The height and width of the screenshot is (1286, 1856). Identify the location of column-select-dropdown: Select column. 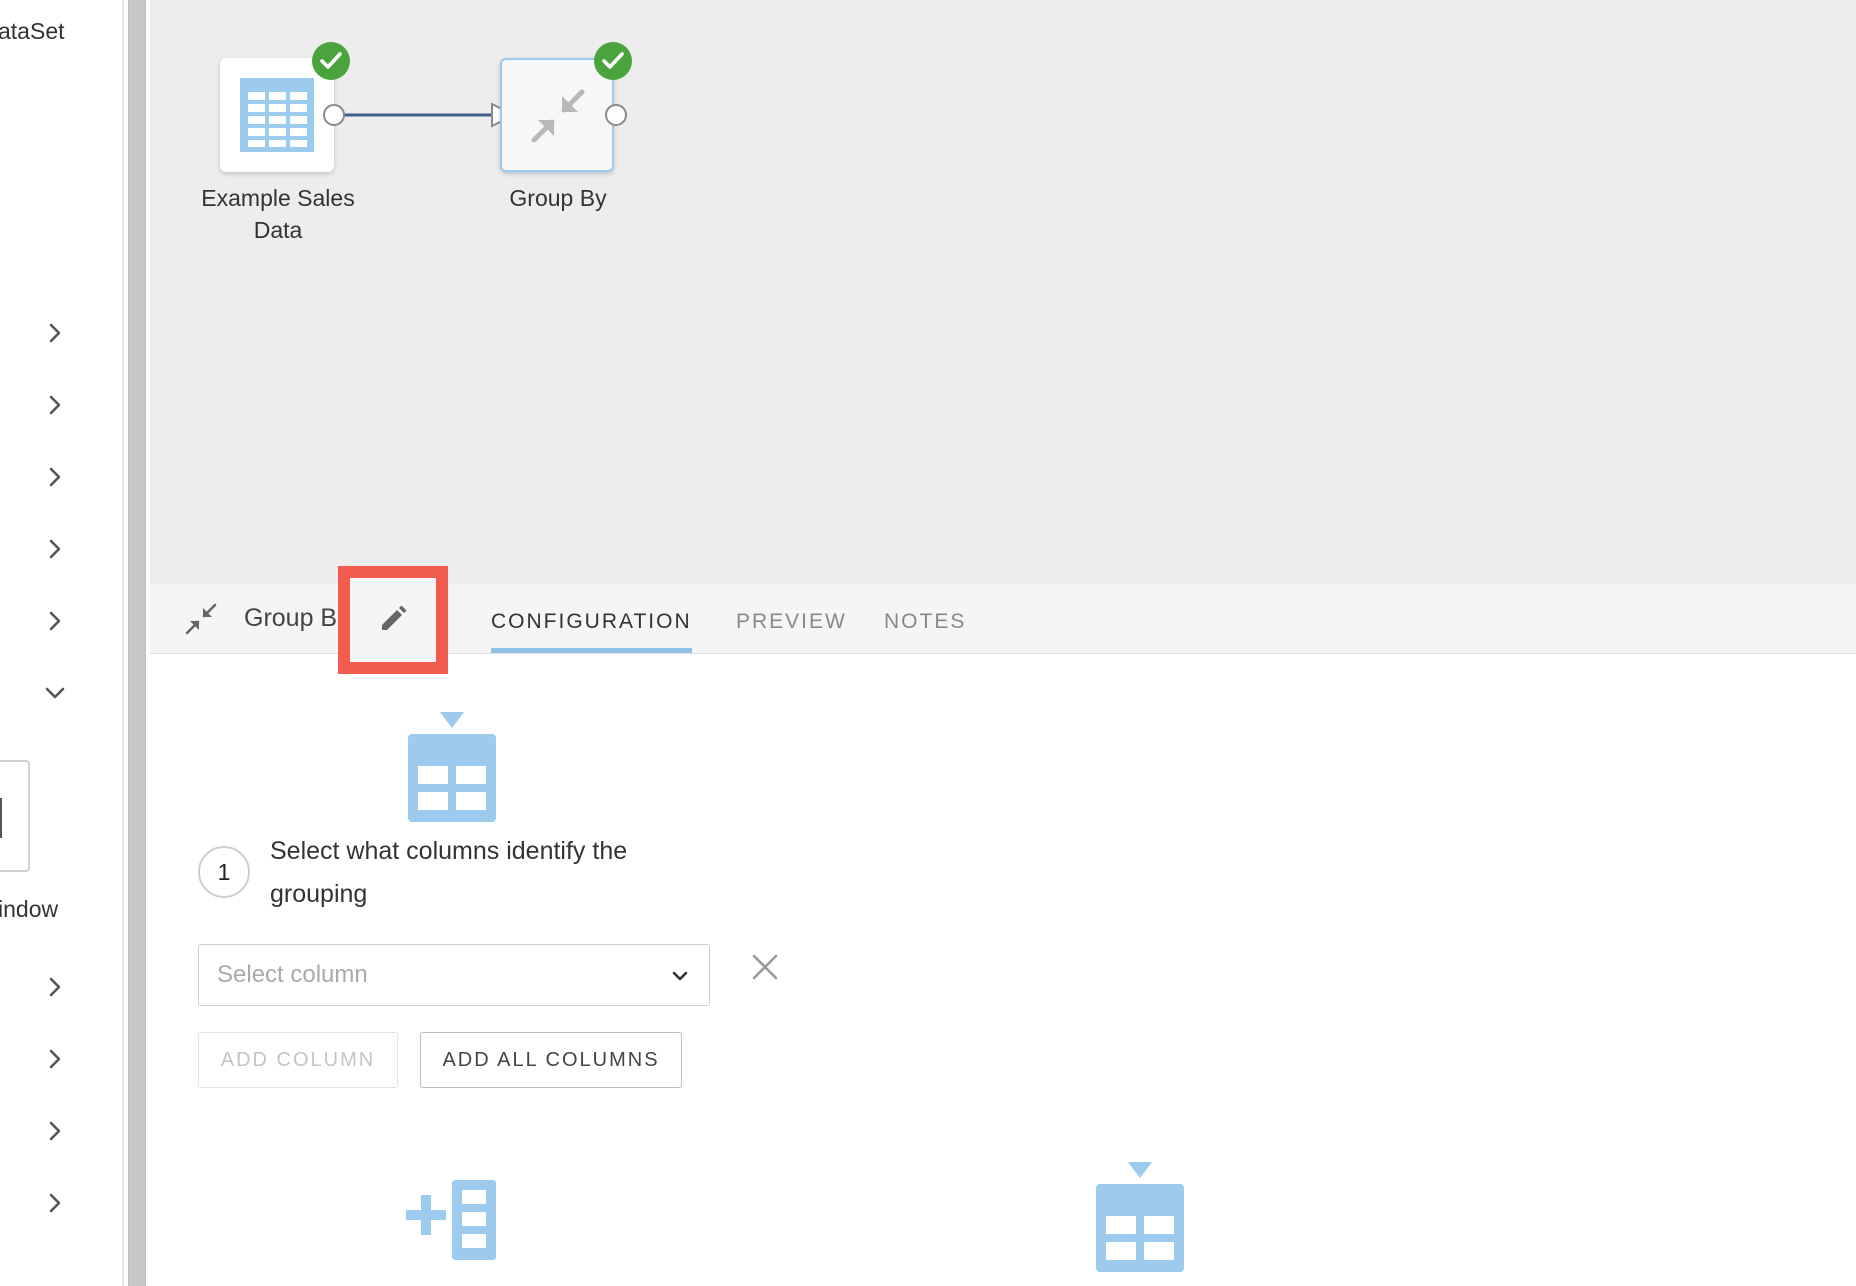
(454, 975).